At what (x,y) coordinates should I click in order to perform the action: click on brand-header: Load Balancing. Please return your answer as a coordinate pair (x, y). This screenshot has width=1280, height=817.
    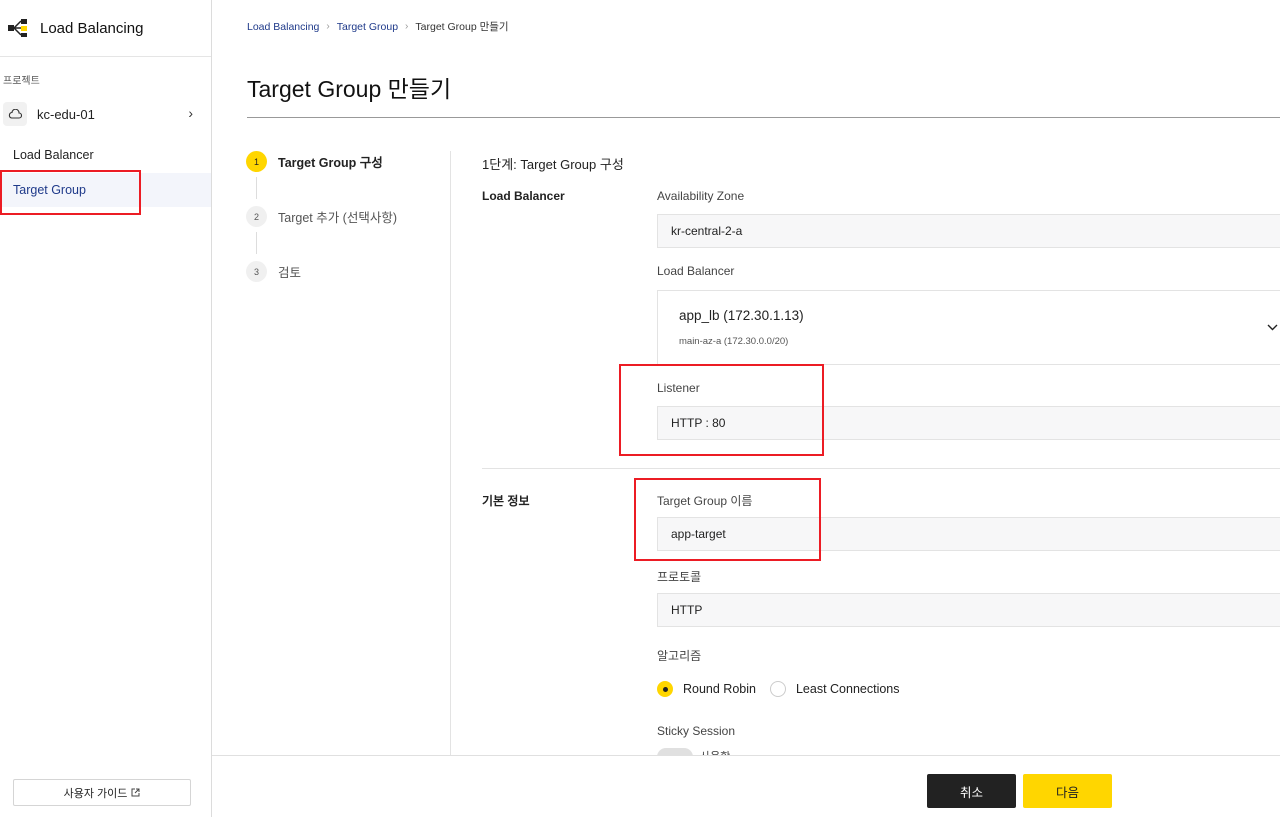
    Looking at the image, I should click on (105, 28).